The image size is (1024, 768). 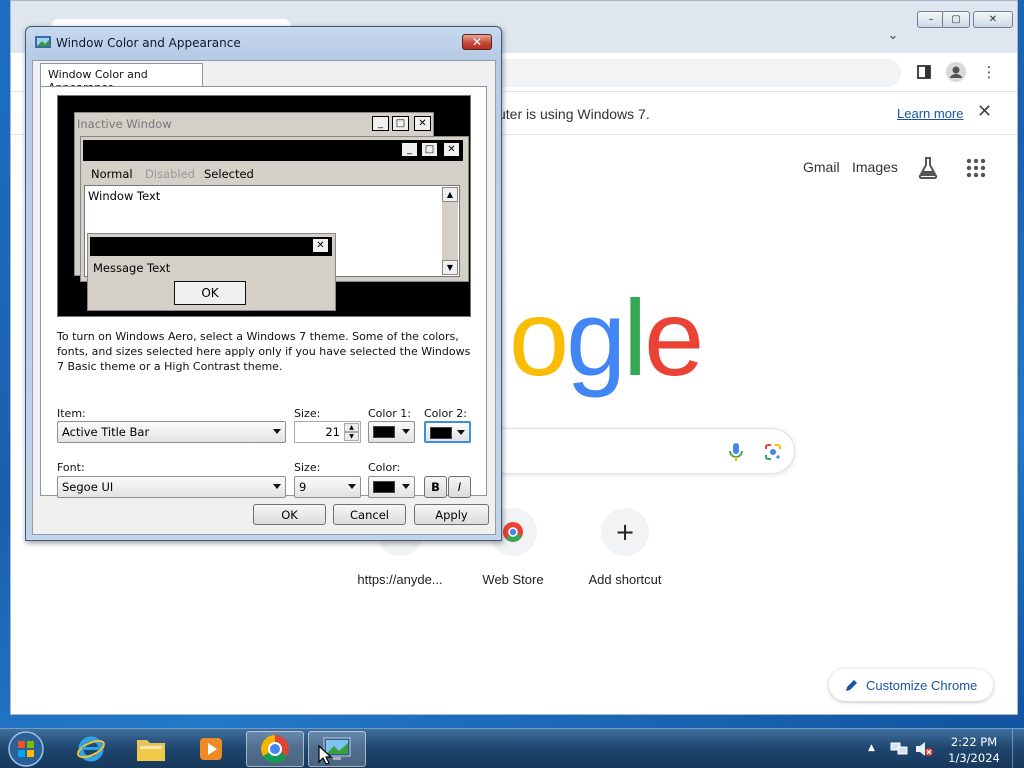 I want to click on taskbar-media-player, so click(x=211, y=749).